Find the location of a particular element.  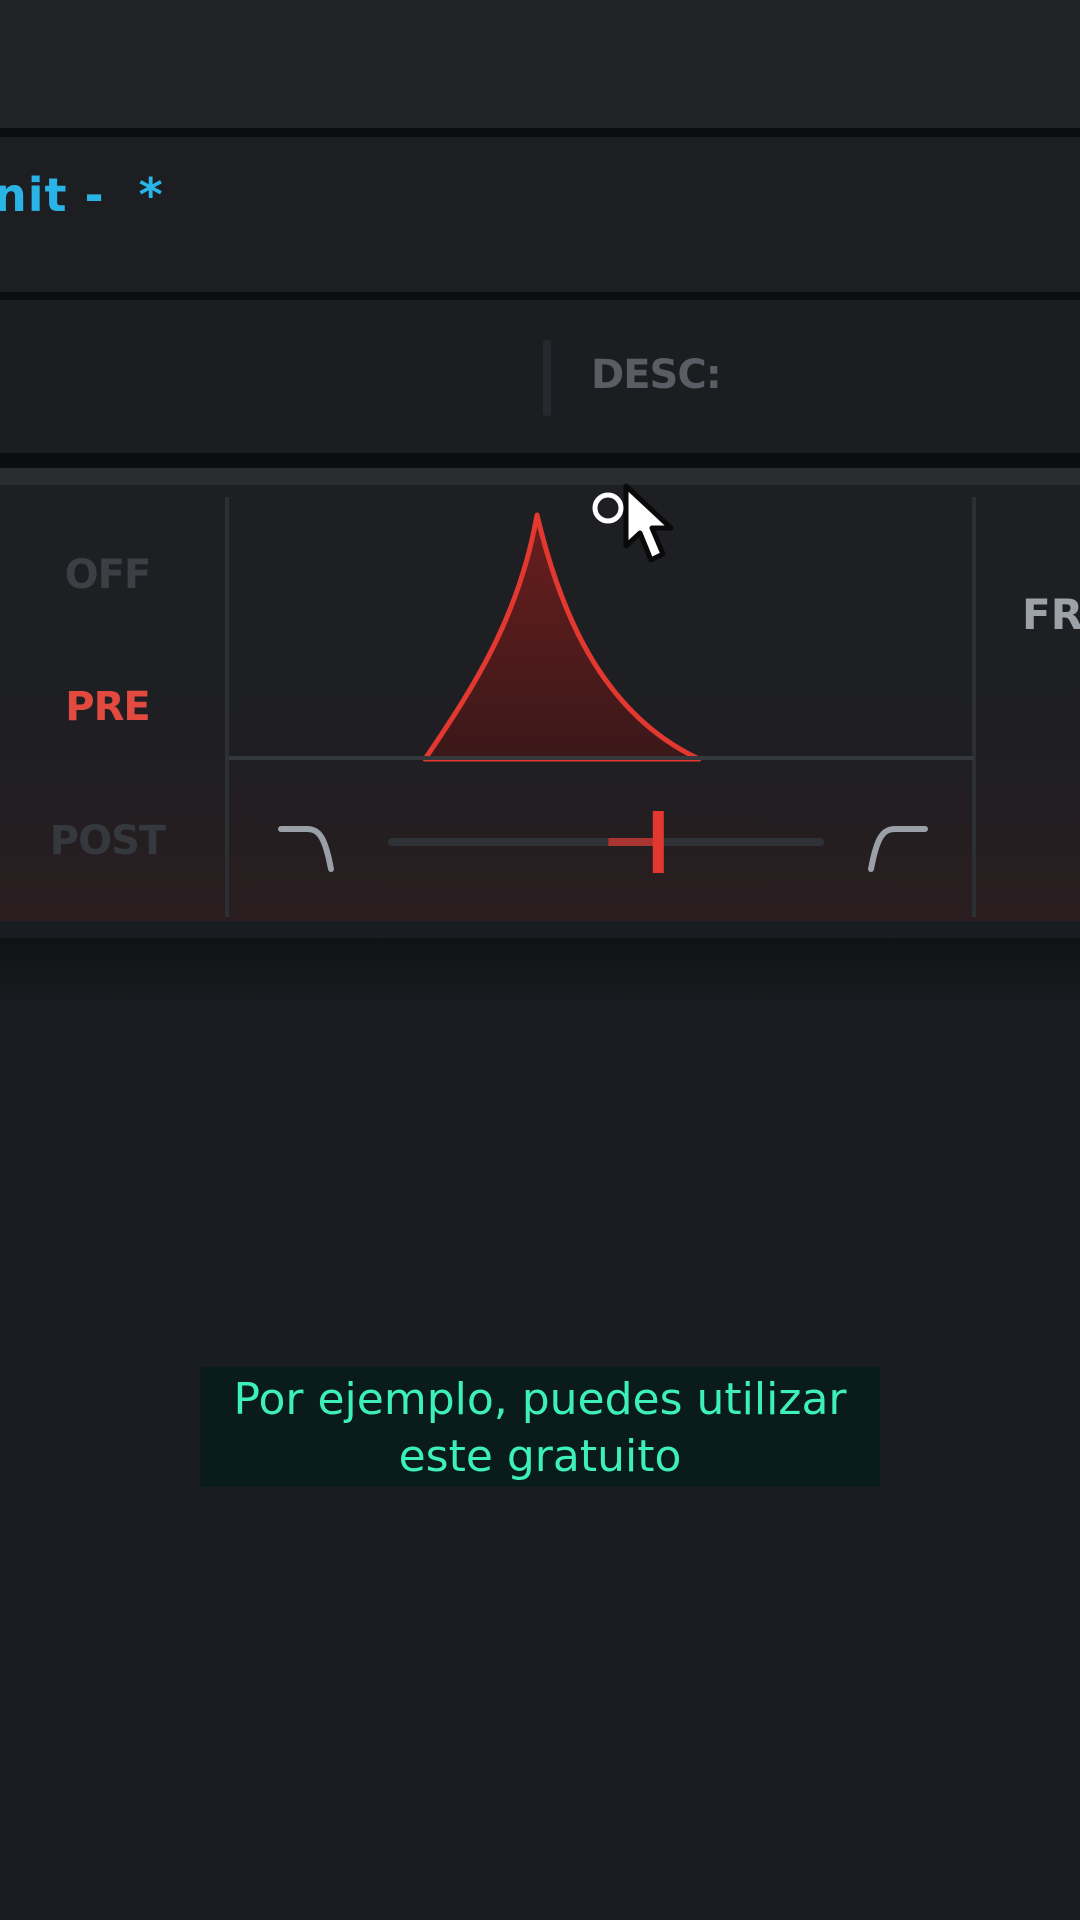

info-bar is located at coordinates (540, 376).